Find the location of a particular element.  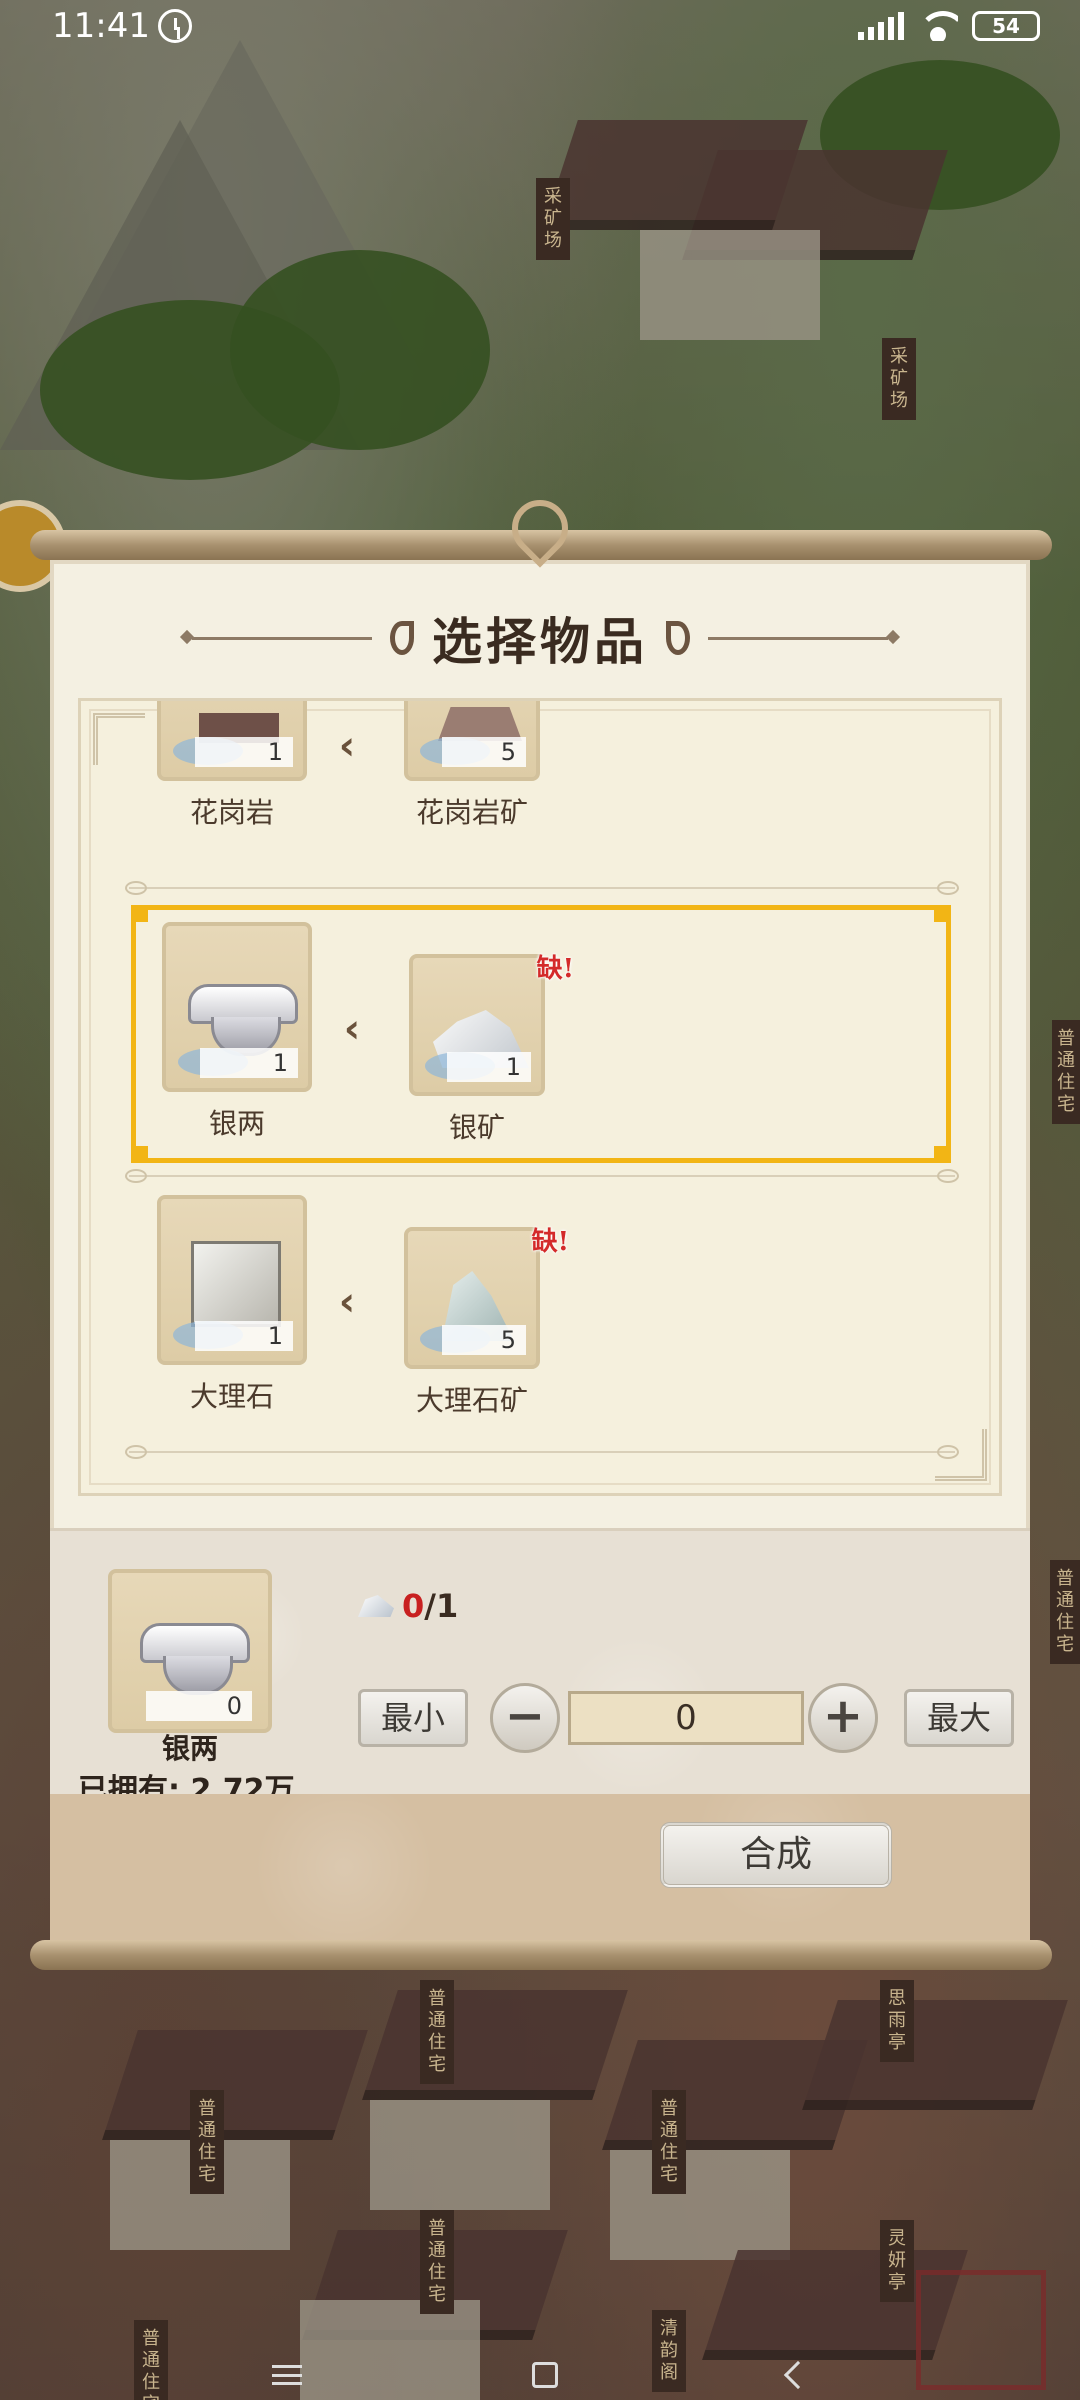

selected-item-count: 0 is located at coordinates (199, 1706).